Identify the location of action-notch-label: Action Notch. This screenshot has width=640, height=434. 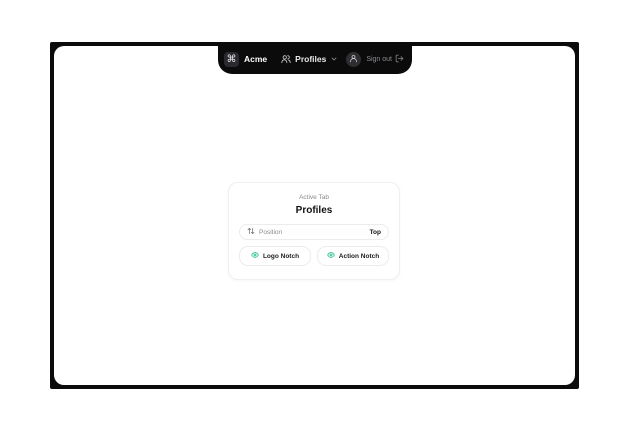
(359, 256).